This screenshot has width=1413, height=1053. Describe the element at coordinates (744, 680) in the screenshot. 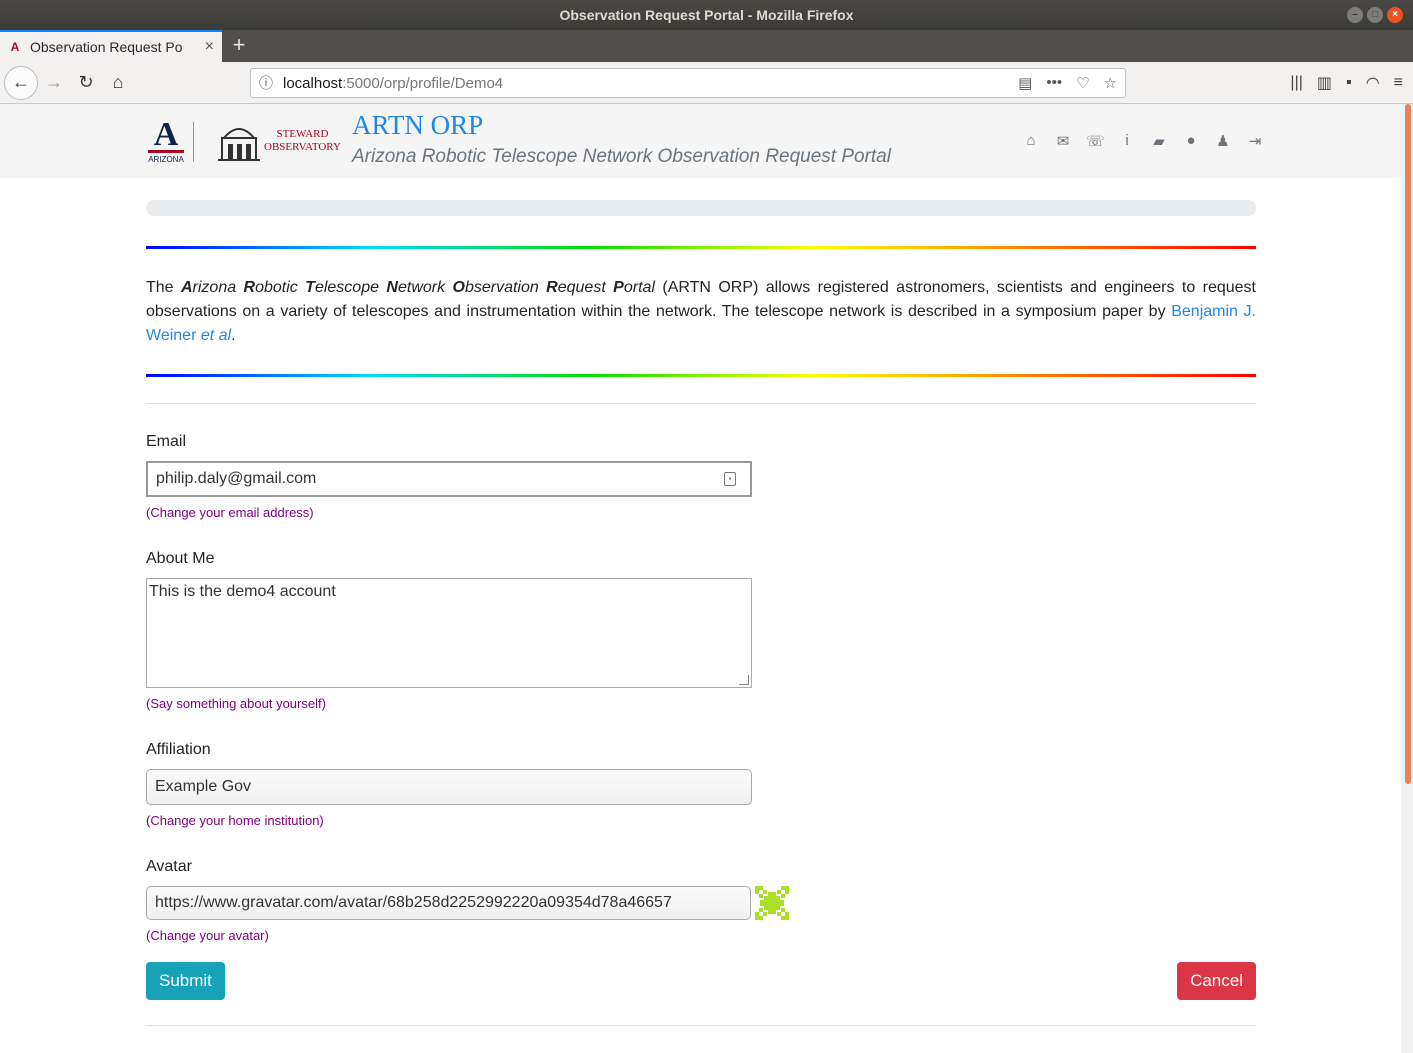

I see `resize-handle-icon` at that location.